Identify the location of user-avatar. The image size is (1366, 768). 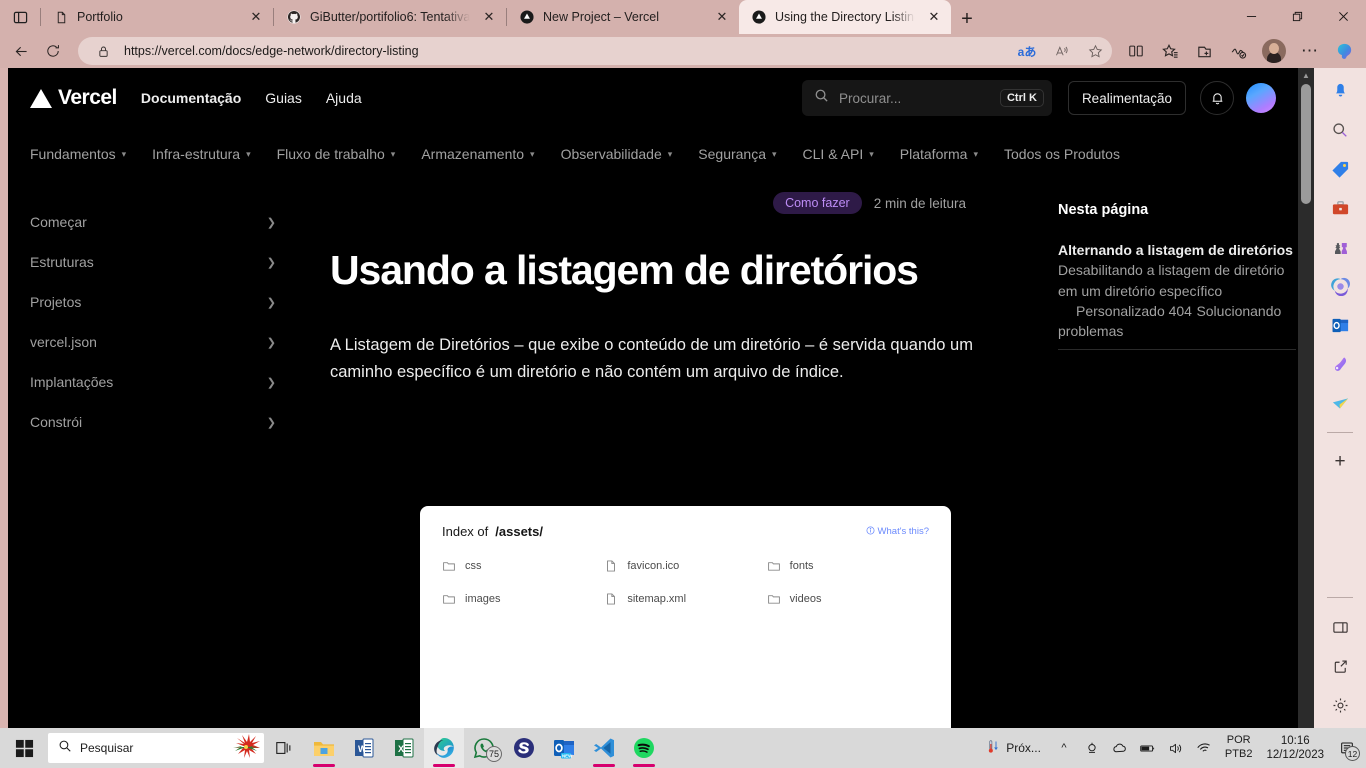
(1261, 98).